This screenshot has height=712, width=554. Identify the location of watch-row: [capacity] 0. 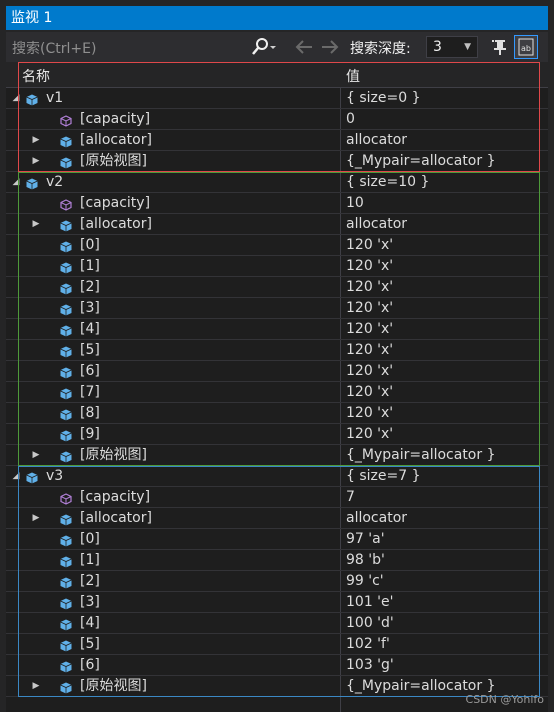
(277, 119).